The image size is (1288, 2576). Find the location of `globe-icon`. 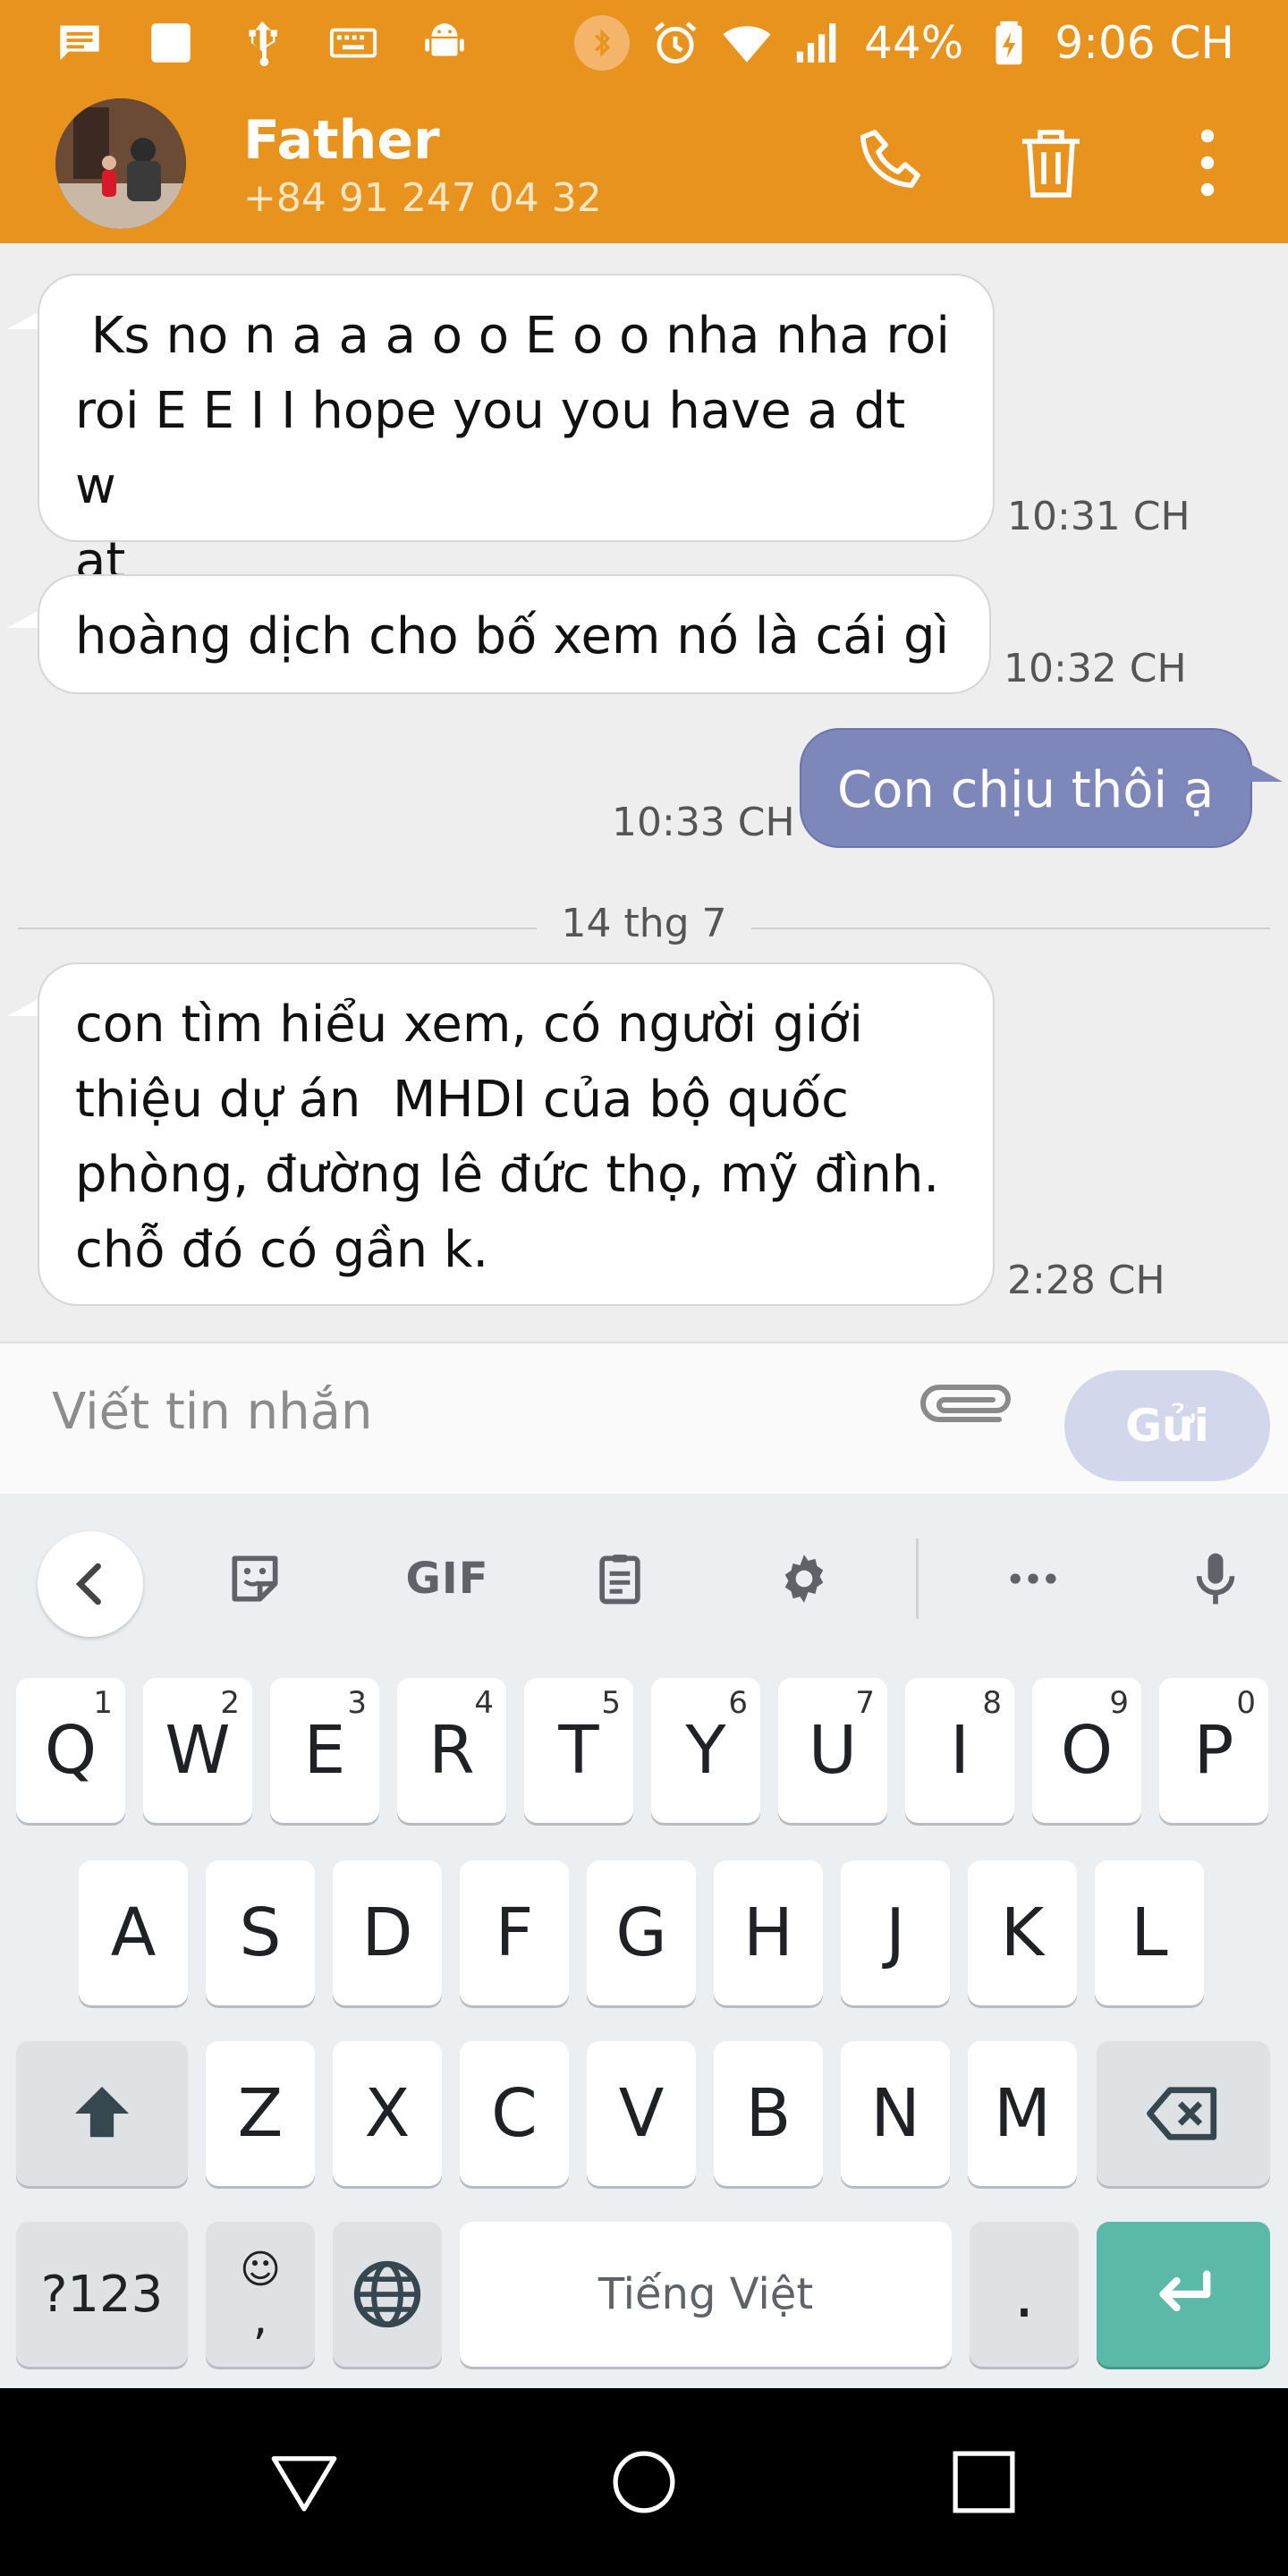

globe-icon is located at coordinates (387, 2294).